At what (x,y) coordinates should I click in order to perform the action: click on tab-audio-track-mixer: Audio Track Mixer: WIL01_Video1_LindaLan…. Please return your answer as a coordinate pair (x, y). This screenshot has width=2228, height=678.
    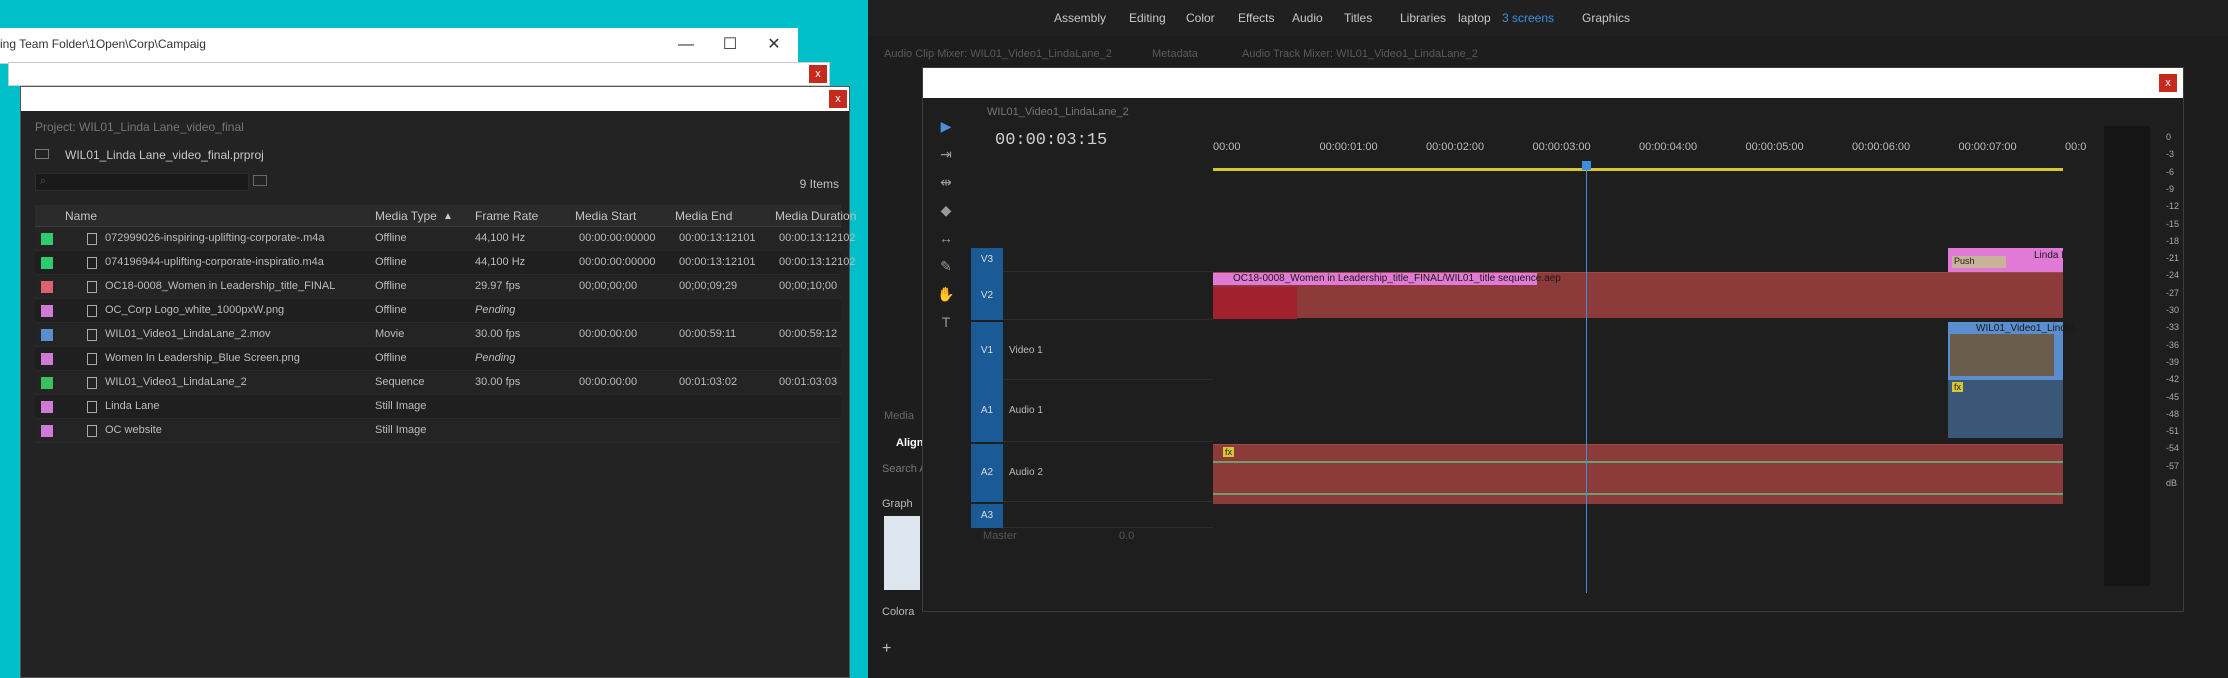
    Looking at the image, I should click on (1360, 54).